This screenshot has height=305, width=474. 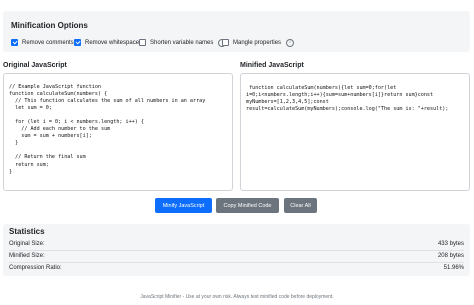 What do you see at coordinates (272, 65) in the screenshot?
I see `minified-js-label: Minified JavaScript` at bounding box center [272, 65].